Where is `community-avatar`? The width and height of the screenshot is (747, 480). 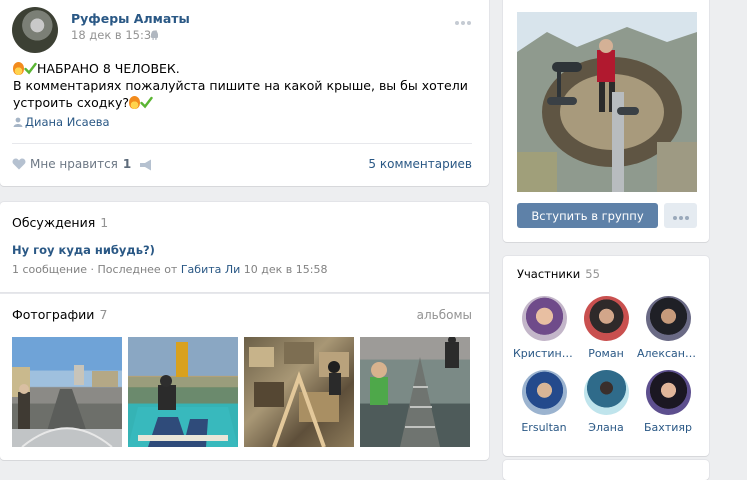 community-avatar is located at coordinates (35, 30).